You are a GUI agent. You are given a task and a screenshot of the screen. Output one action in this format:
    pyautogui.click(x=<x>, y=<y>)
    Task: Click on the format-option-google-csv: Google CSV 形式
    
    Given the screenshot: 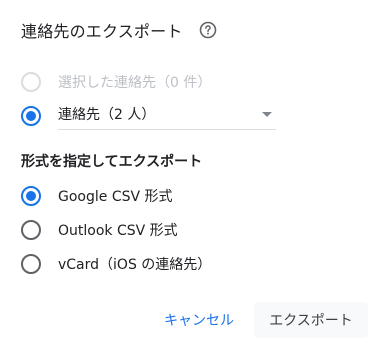 What is the action you would take?
    pyautogui.click(x=97, y=196)
    